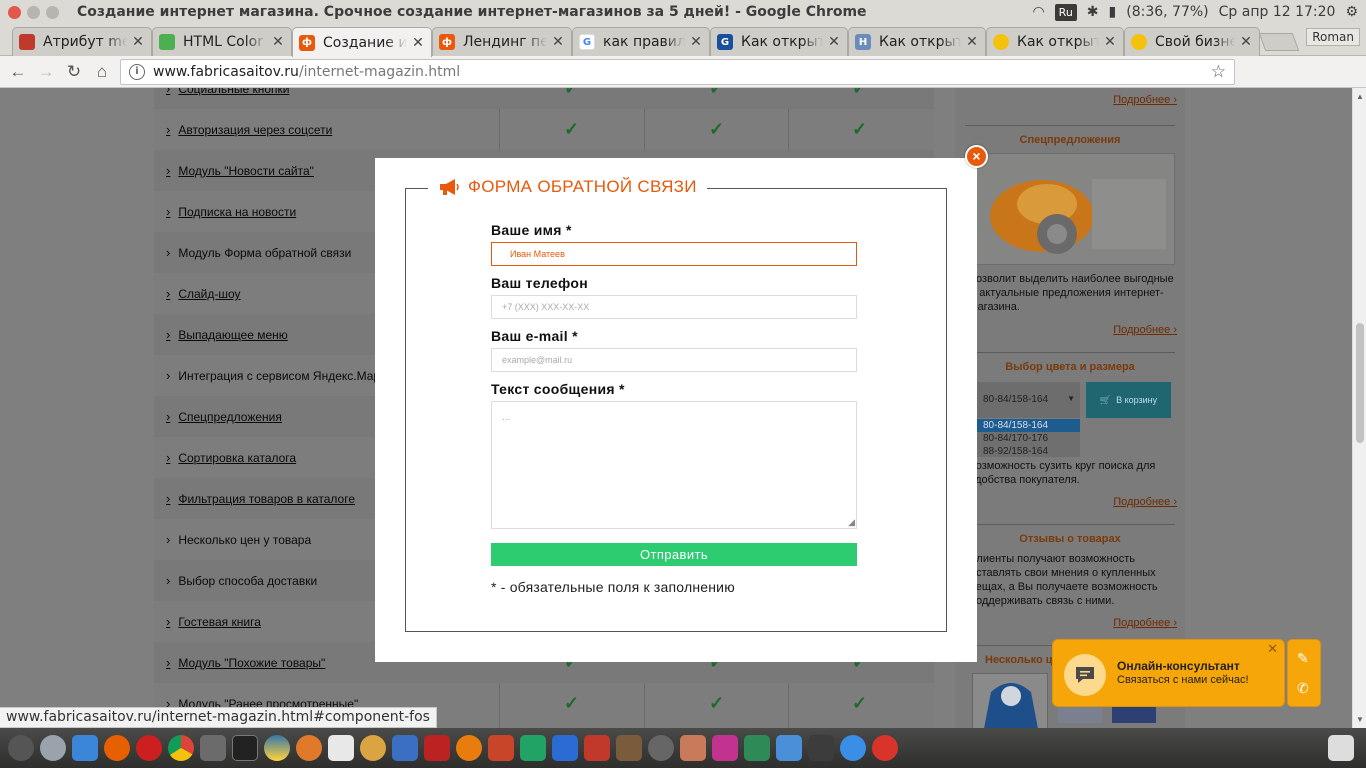 The width and height of the screenshot is (1366, 768). I want to click on app-icon, so click(501, 748).